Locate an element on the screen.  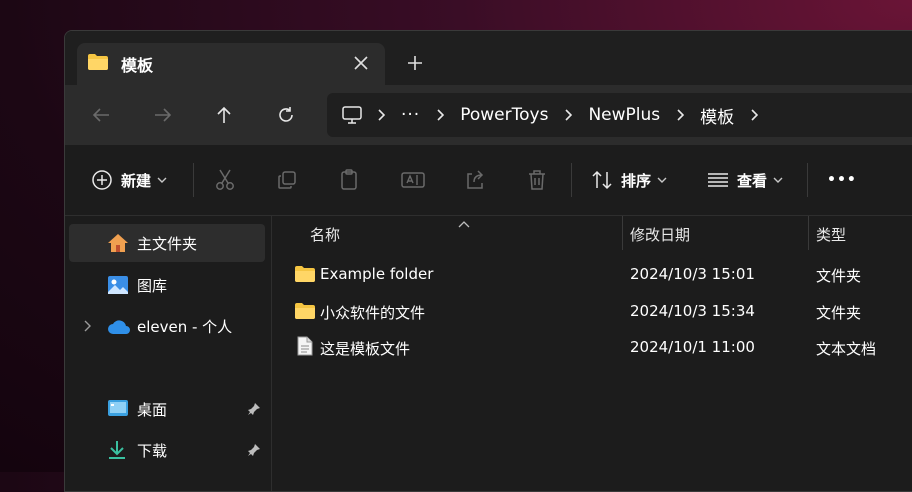
sidebar-item-gallery: 图库 is located at coordinates (167, 285).